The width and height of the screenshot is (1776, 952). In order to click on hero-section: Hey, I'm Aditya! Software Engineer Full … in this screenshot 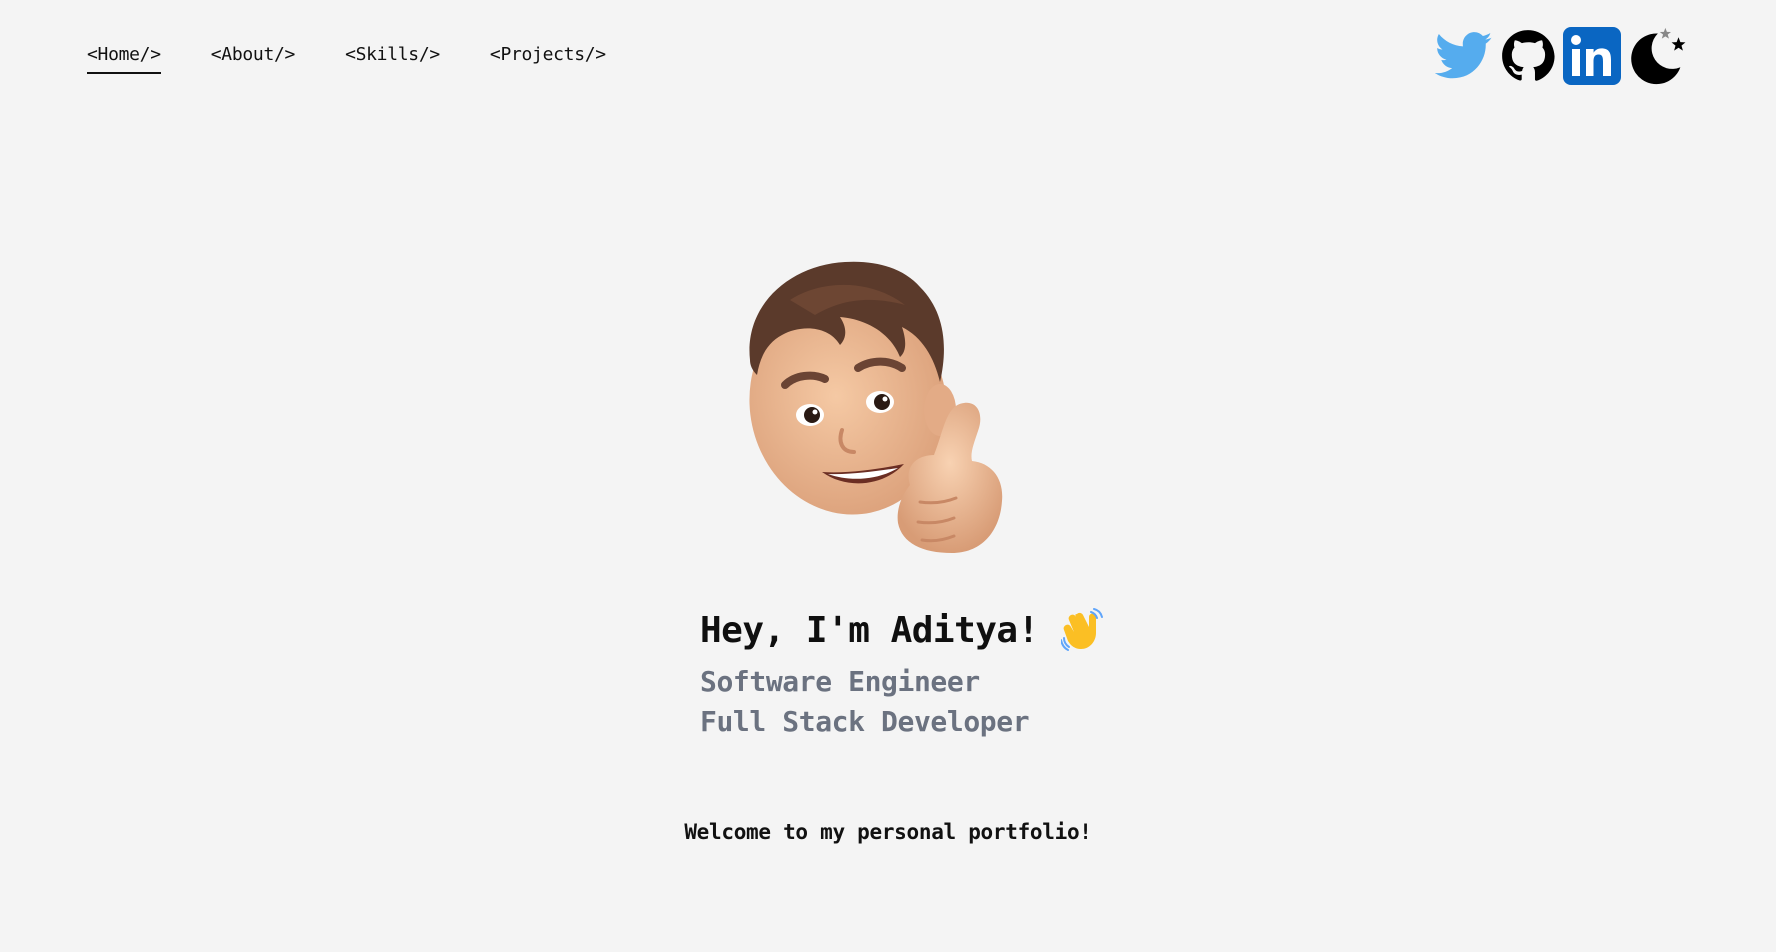, I will do `click(902, 675)`.